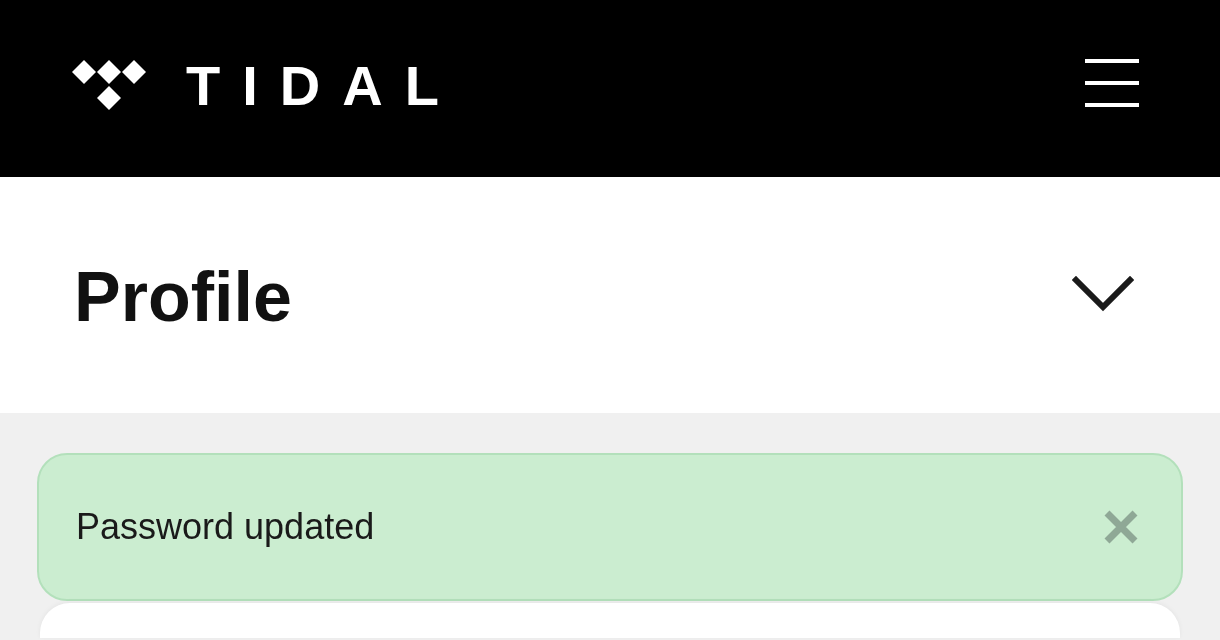 The image size is (1220, 640). Describe the element at coordinates (183, 297) in the screenshot. I see `section-title: Profile` at that location.